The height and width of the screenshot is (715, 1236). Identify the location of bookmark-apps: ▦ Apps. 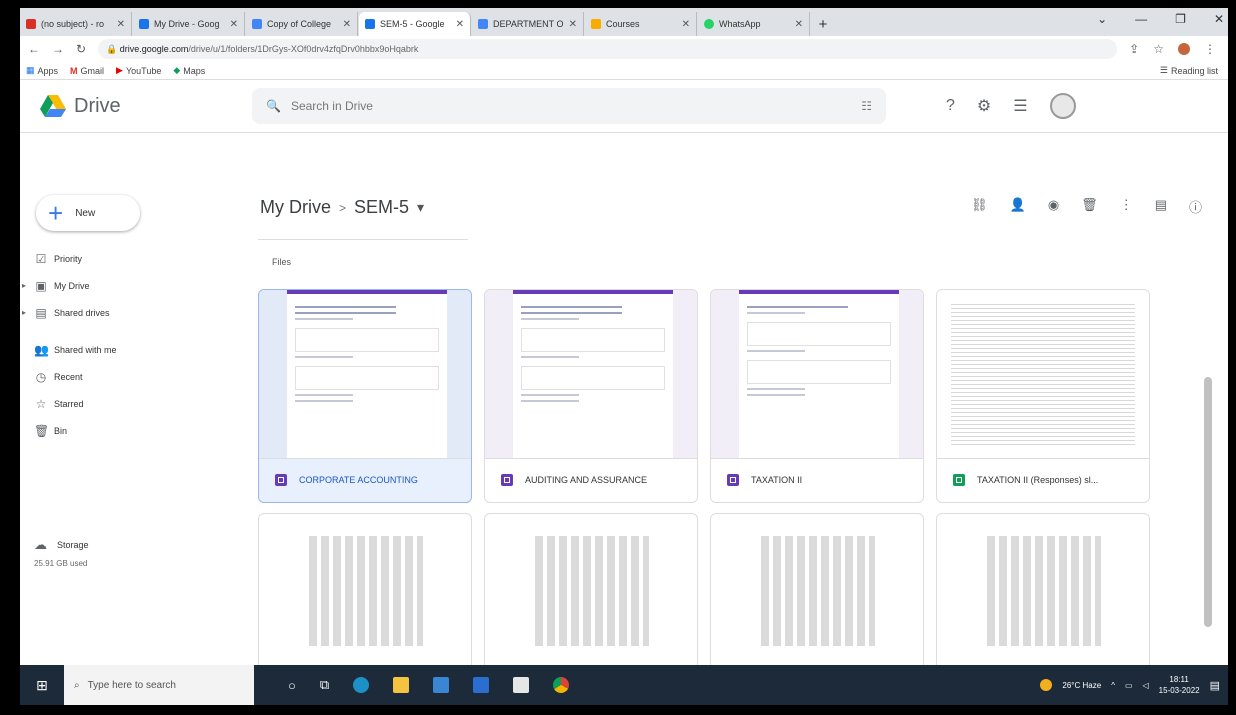
(42, 70).